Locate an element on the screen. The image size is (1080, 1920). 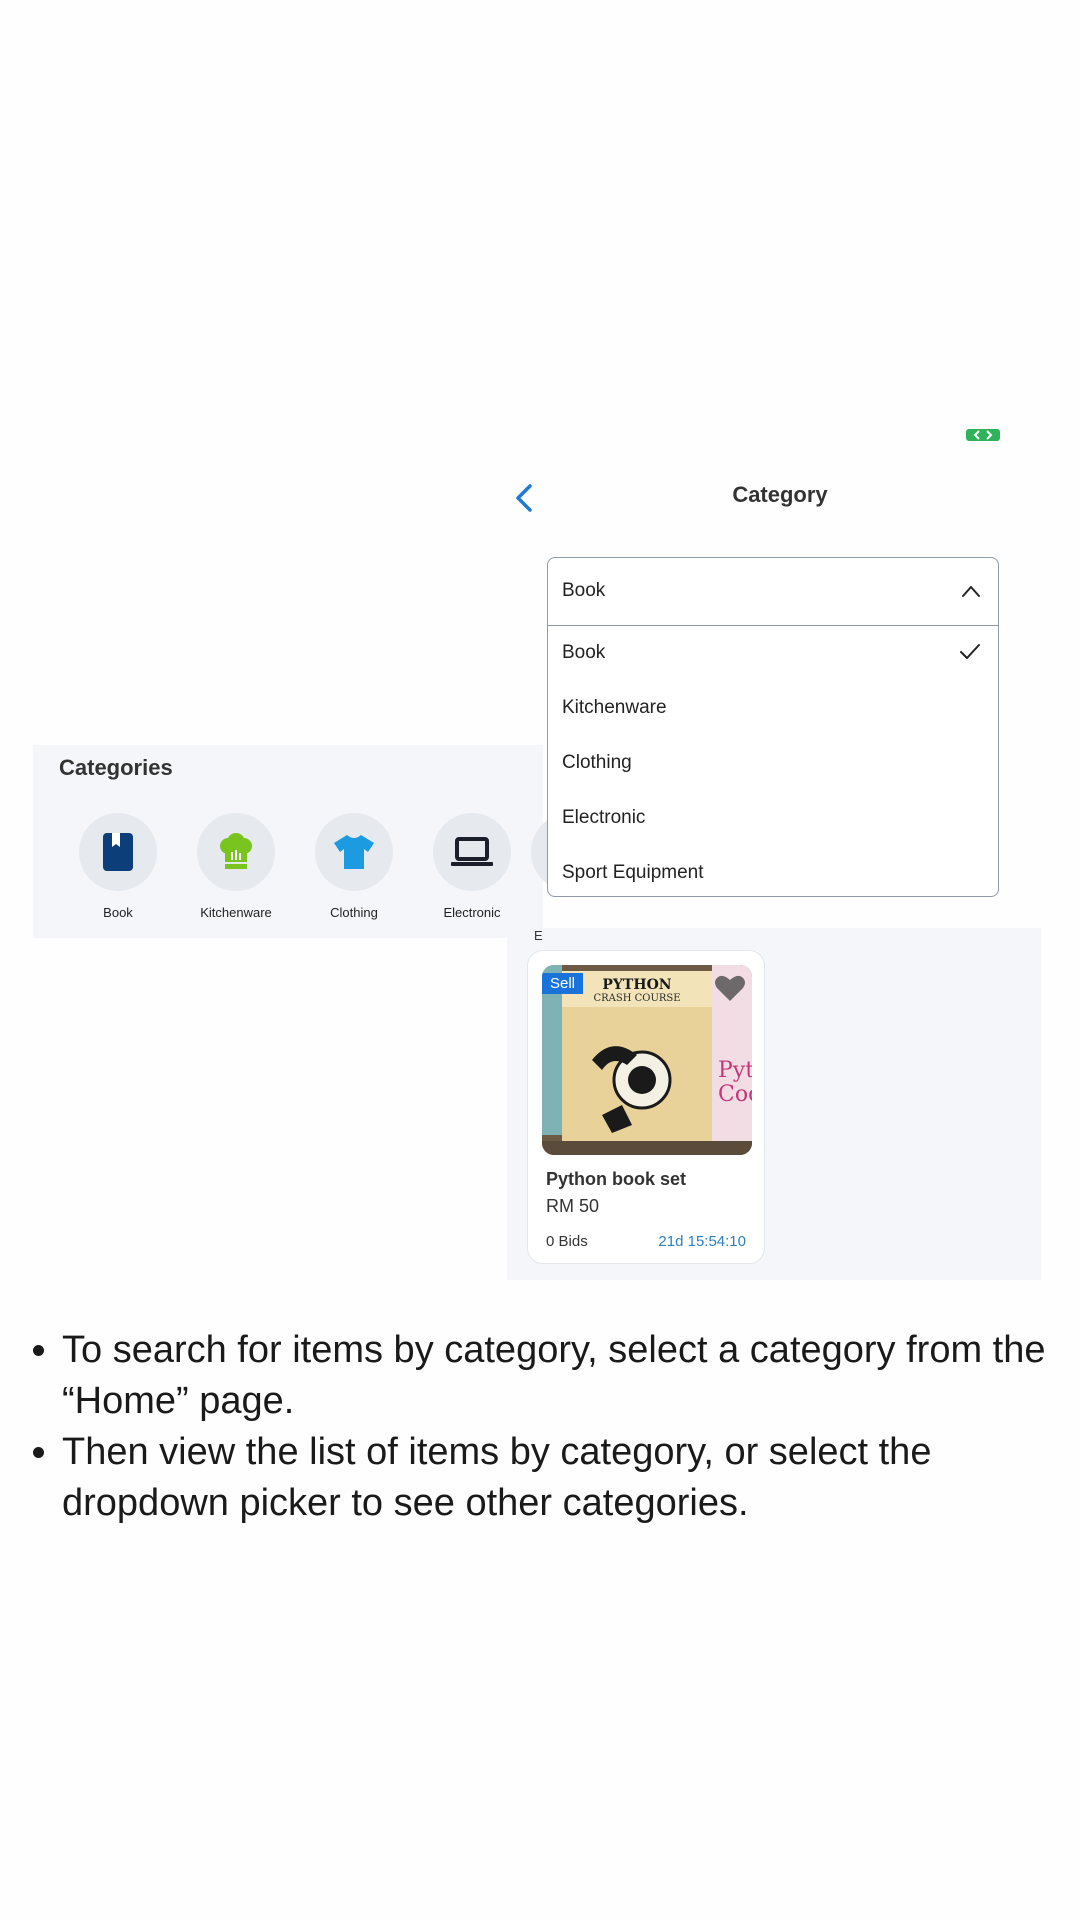
option-label: Kitchenware is located at coordinates (614, 707).